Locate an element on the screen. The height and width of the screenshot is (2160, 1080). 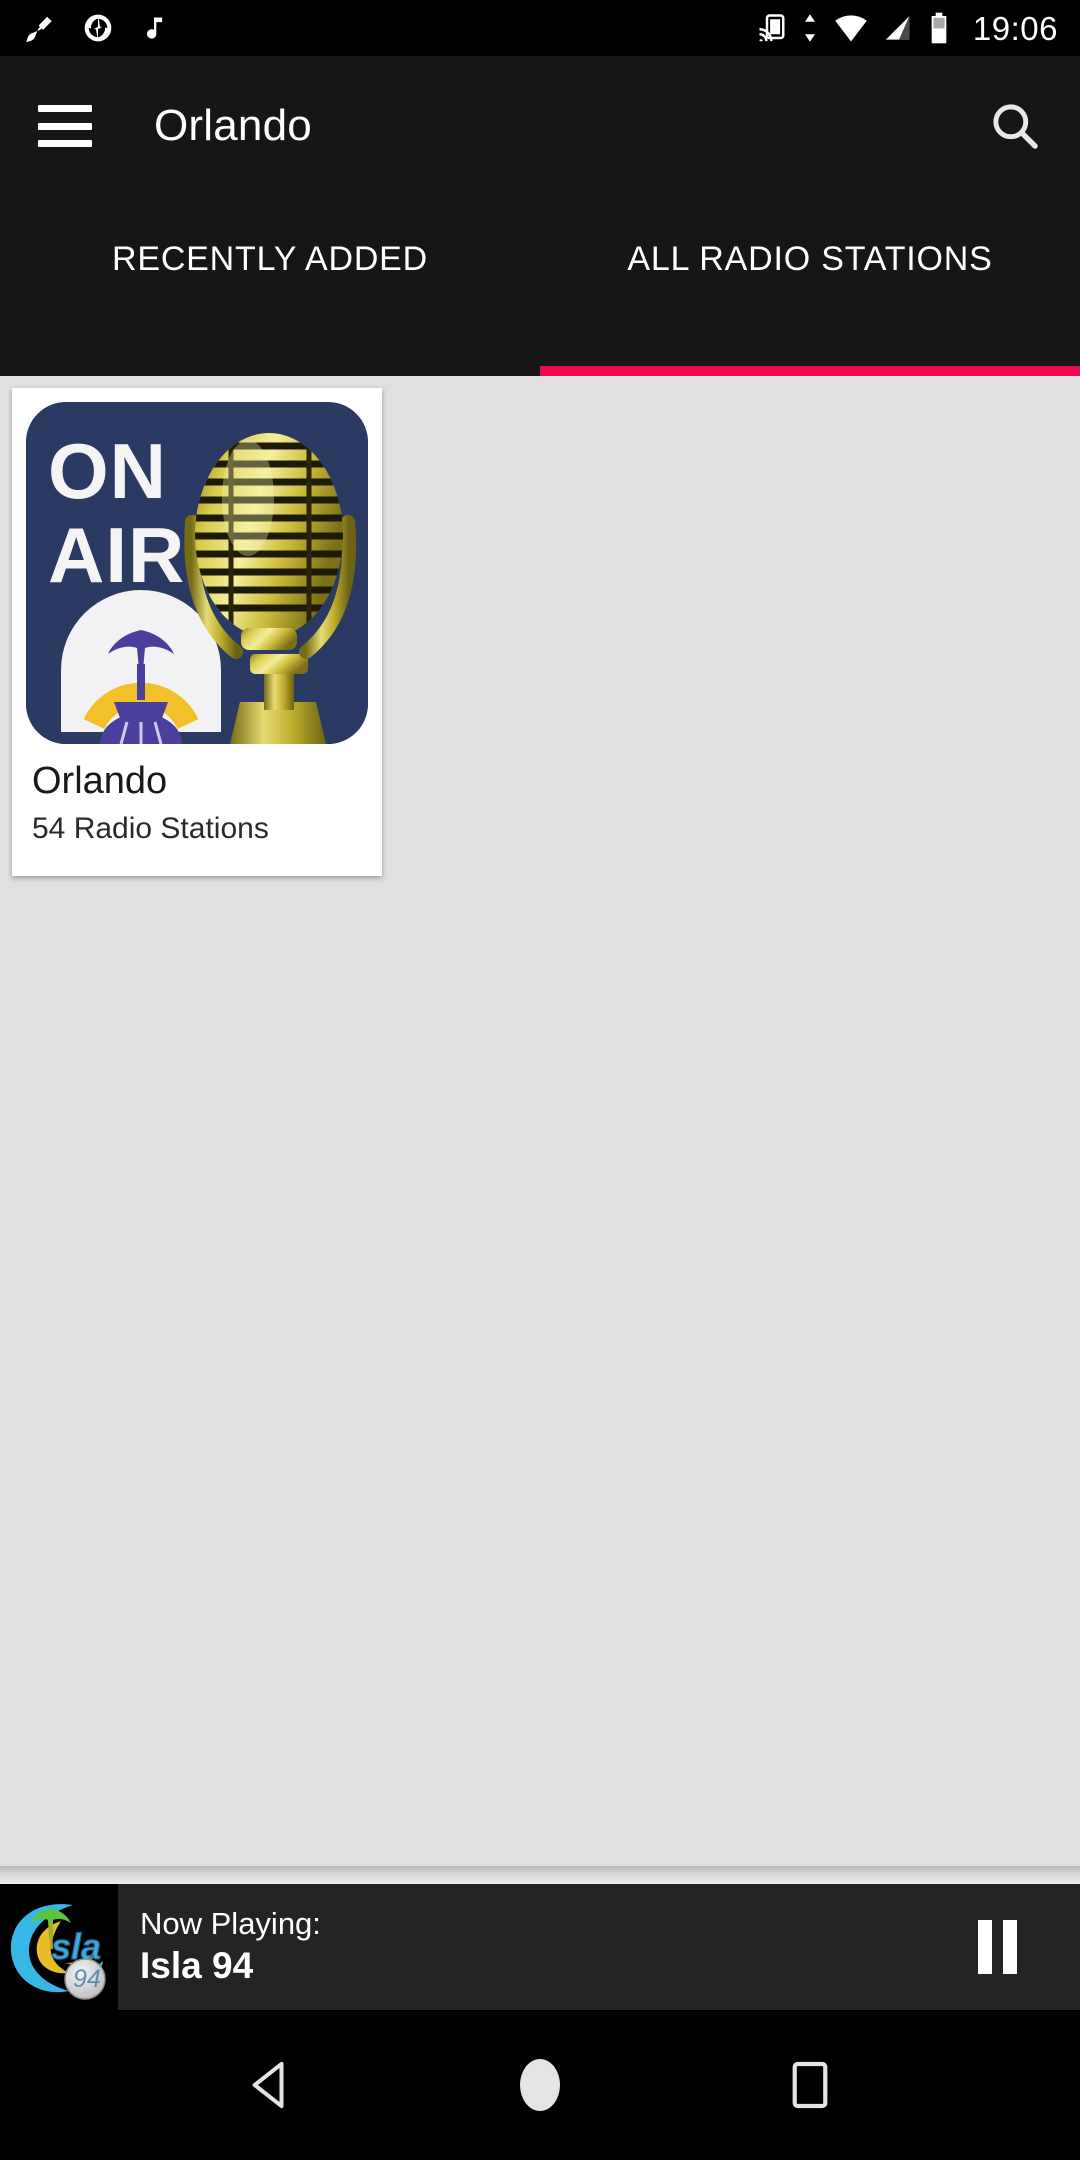
back-triangle-icon is located at coordinates (270, 2085).